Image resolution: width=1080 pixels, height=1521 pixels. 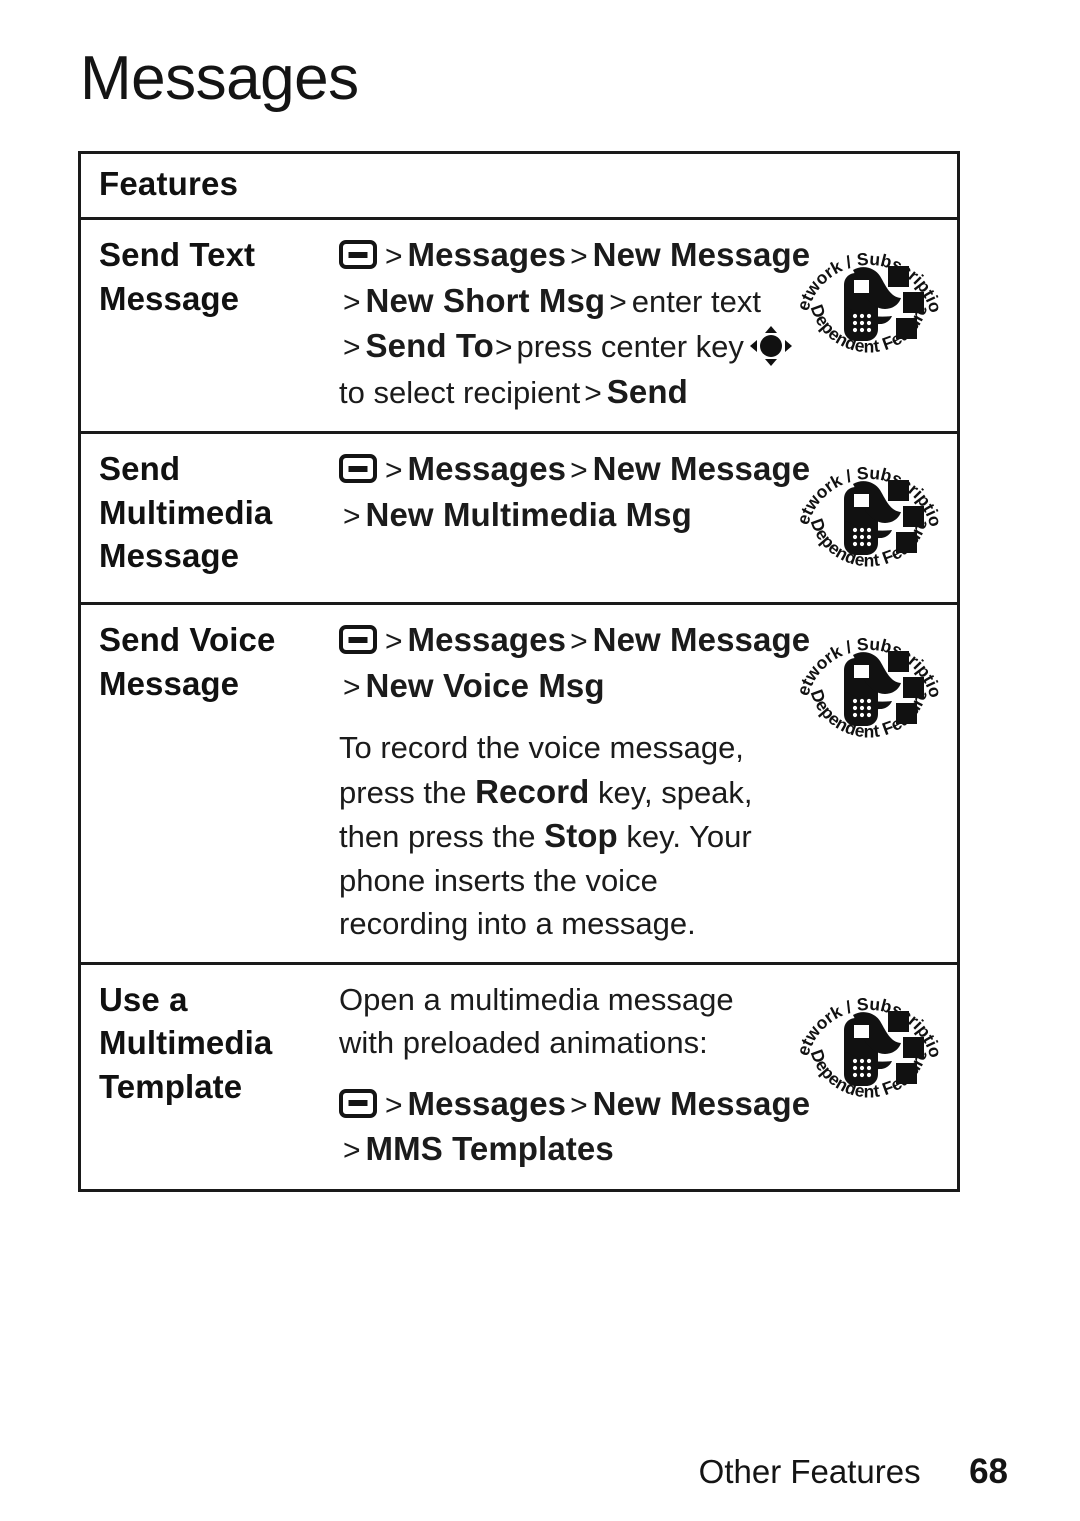 I want to click on menu-item-text: Stop, so click(x=581, y=835).